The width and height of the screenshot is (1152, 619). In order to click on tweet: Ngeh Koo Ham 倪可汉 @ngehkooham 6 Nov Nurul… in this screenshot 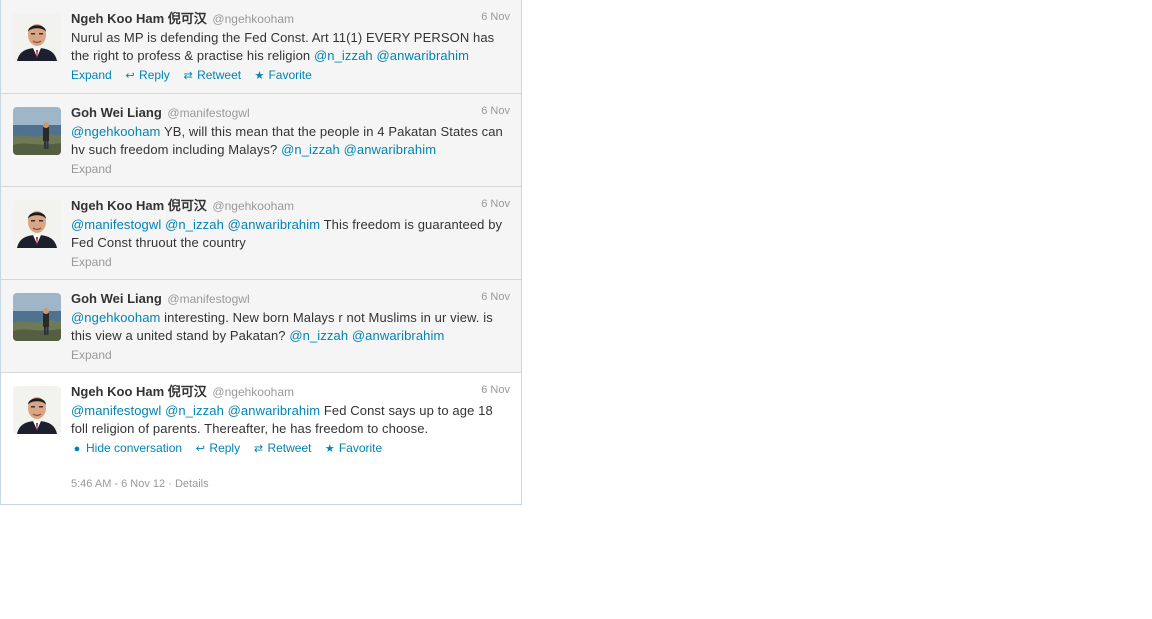, I will do `click(261, 47)`.